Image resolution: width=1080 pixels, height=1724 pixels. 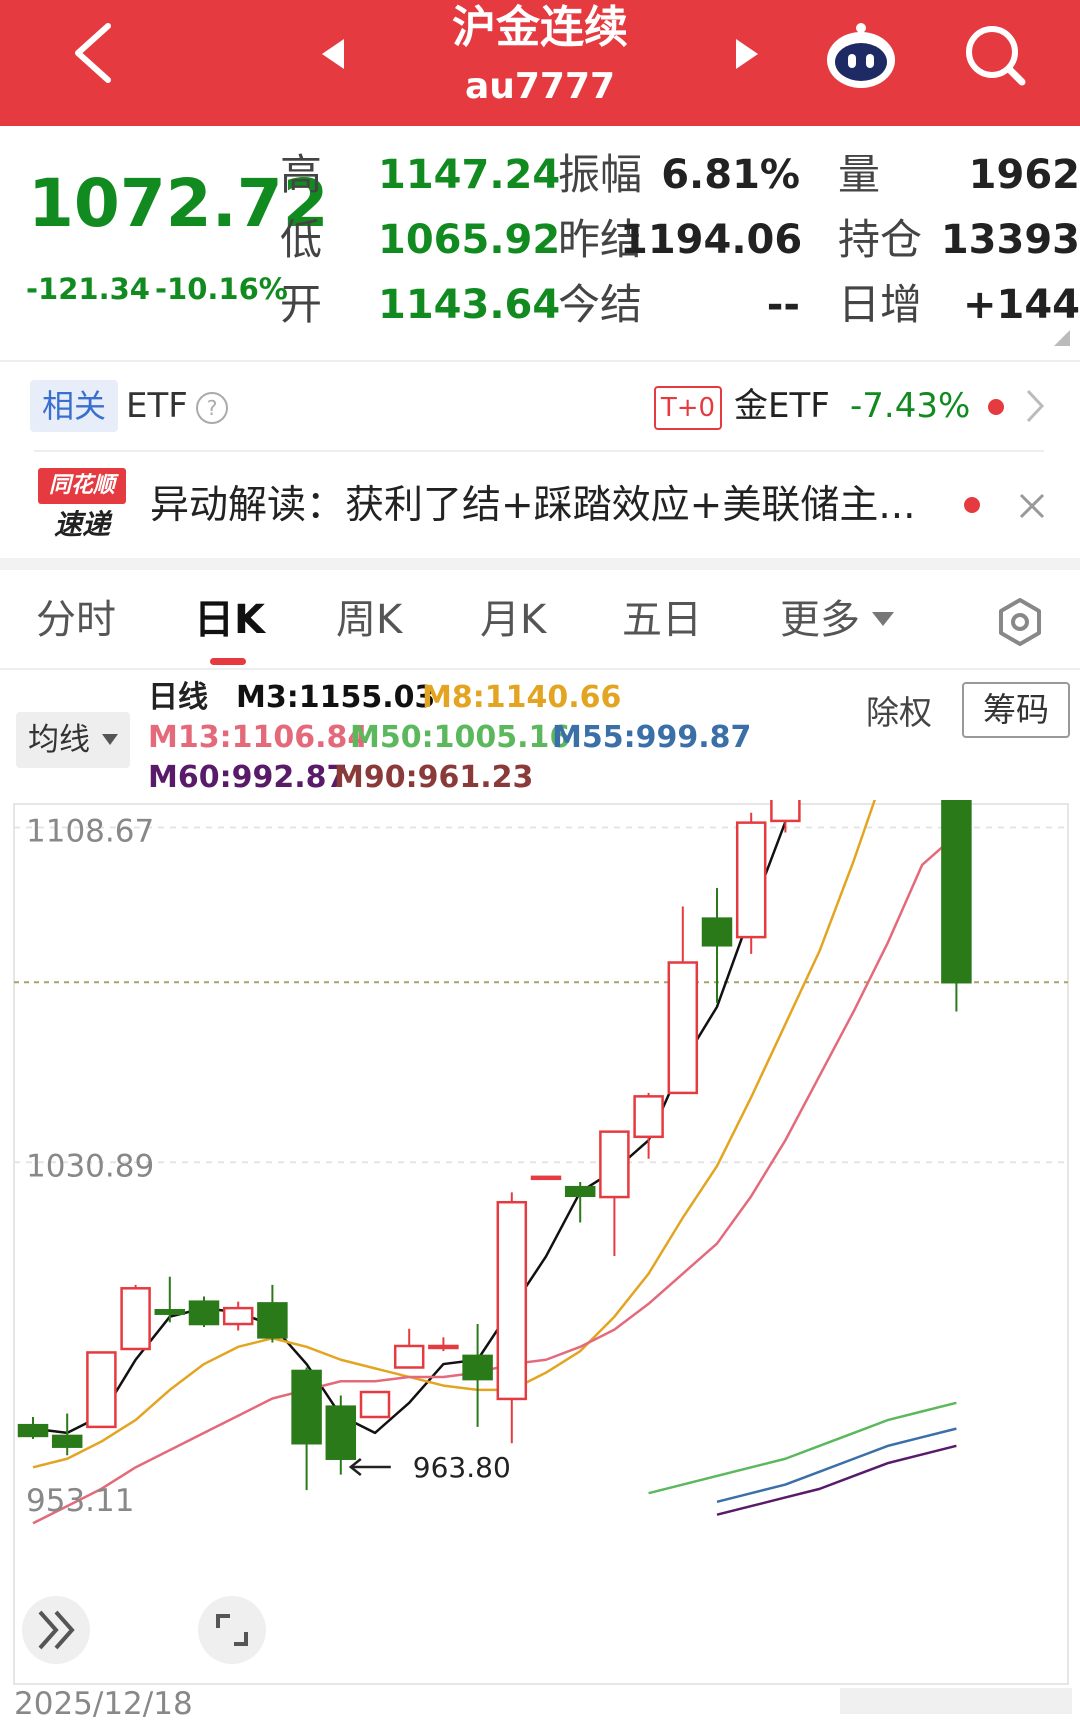 What do you see at coordinates (221, 289) in the screenshot?
I see `price-change-pct: -10.16%` at bounding box center [221, 289].